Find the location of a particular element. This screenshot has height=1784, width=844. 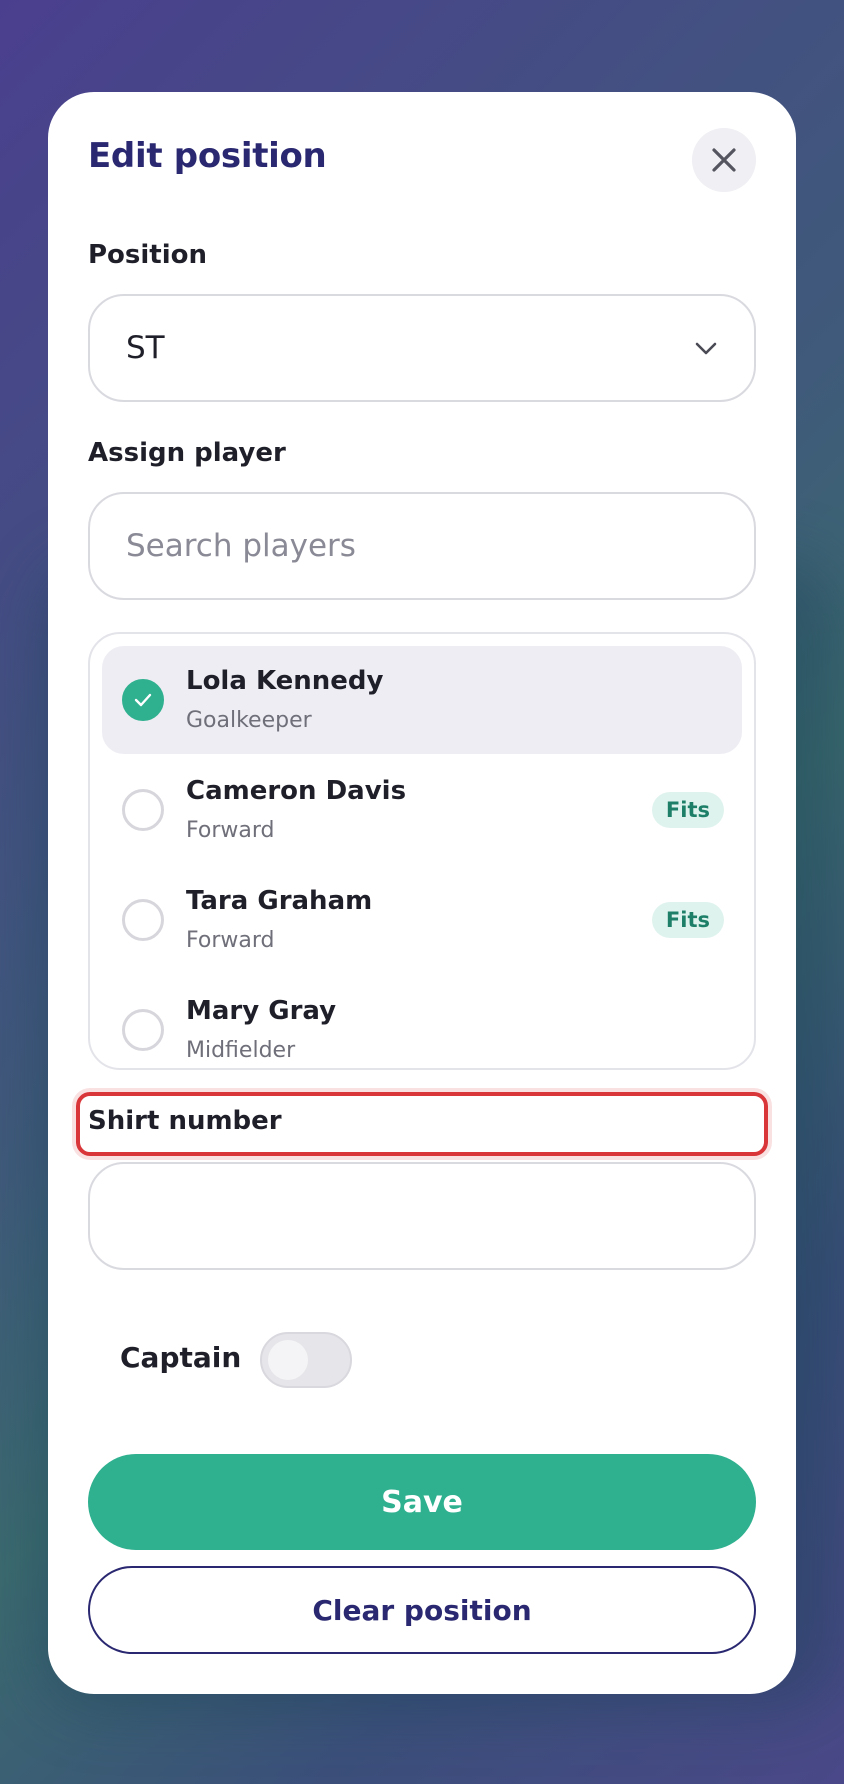

search-players-placeholder: Search players is located at coordinates (241, 546).